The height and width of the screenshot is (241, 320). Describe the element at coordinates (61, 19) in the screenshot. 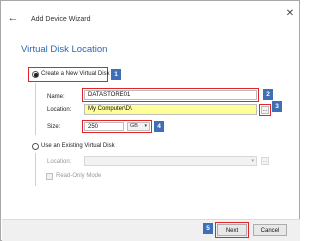

I see `window-title: Add Device Wizard` at that location.